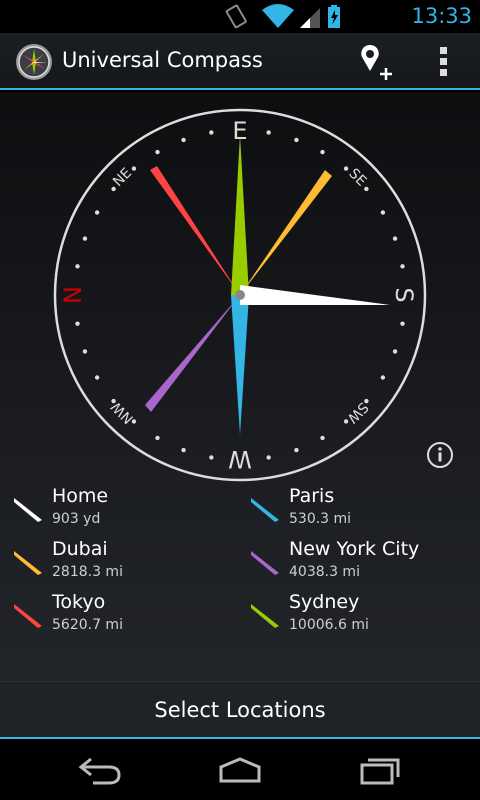  Describe the element at coordinates (236, 16) in the screenshot. I see `vibrate-icon` at that location.